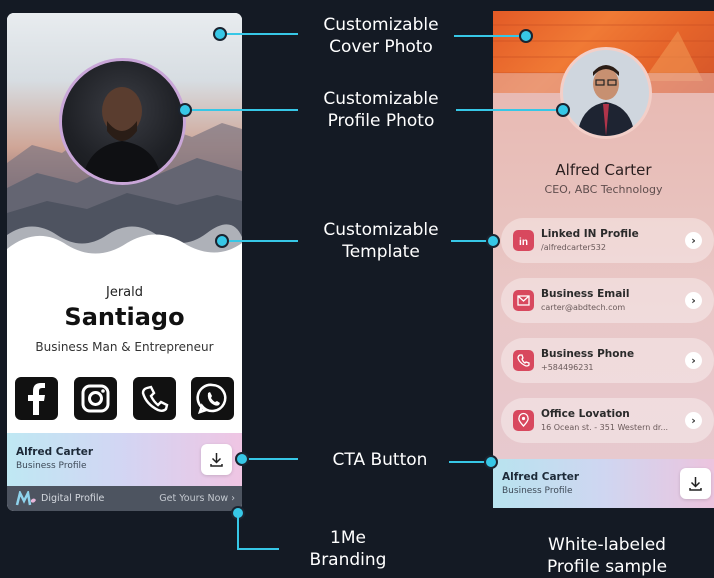 The image size is (714, 578). I want to click on onem-logo-icon, so click(25, 498).